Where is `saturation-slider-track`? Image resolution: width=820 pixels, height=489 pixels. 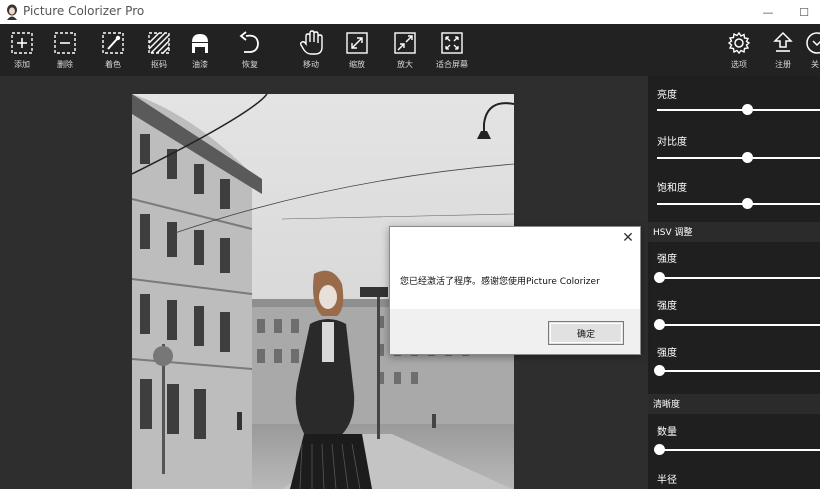
saturation-slider-track is located at coordinates (738, 204).